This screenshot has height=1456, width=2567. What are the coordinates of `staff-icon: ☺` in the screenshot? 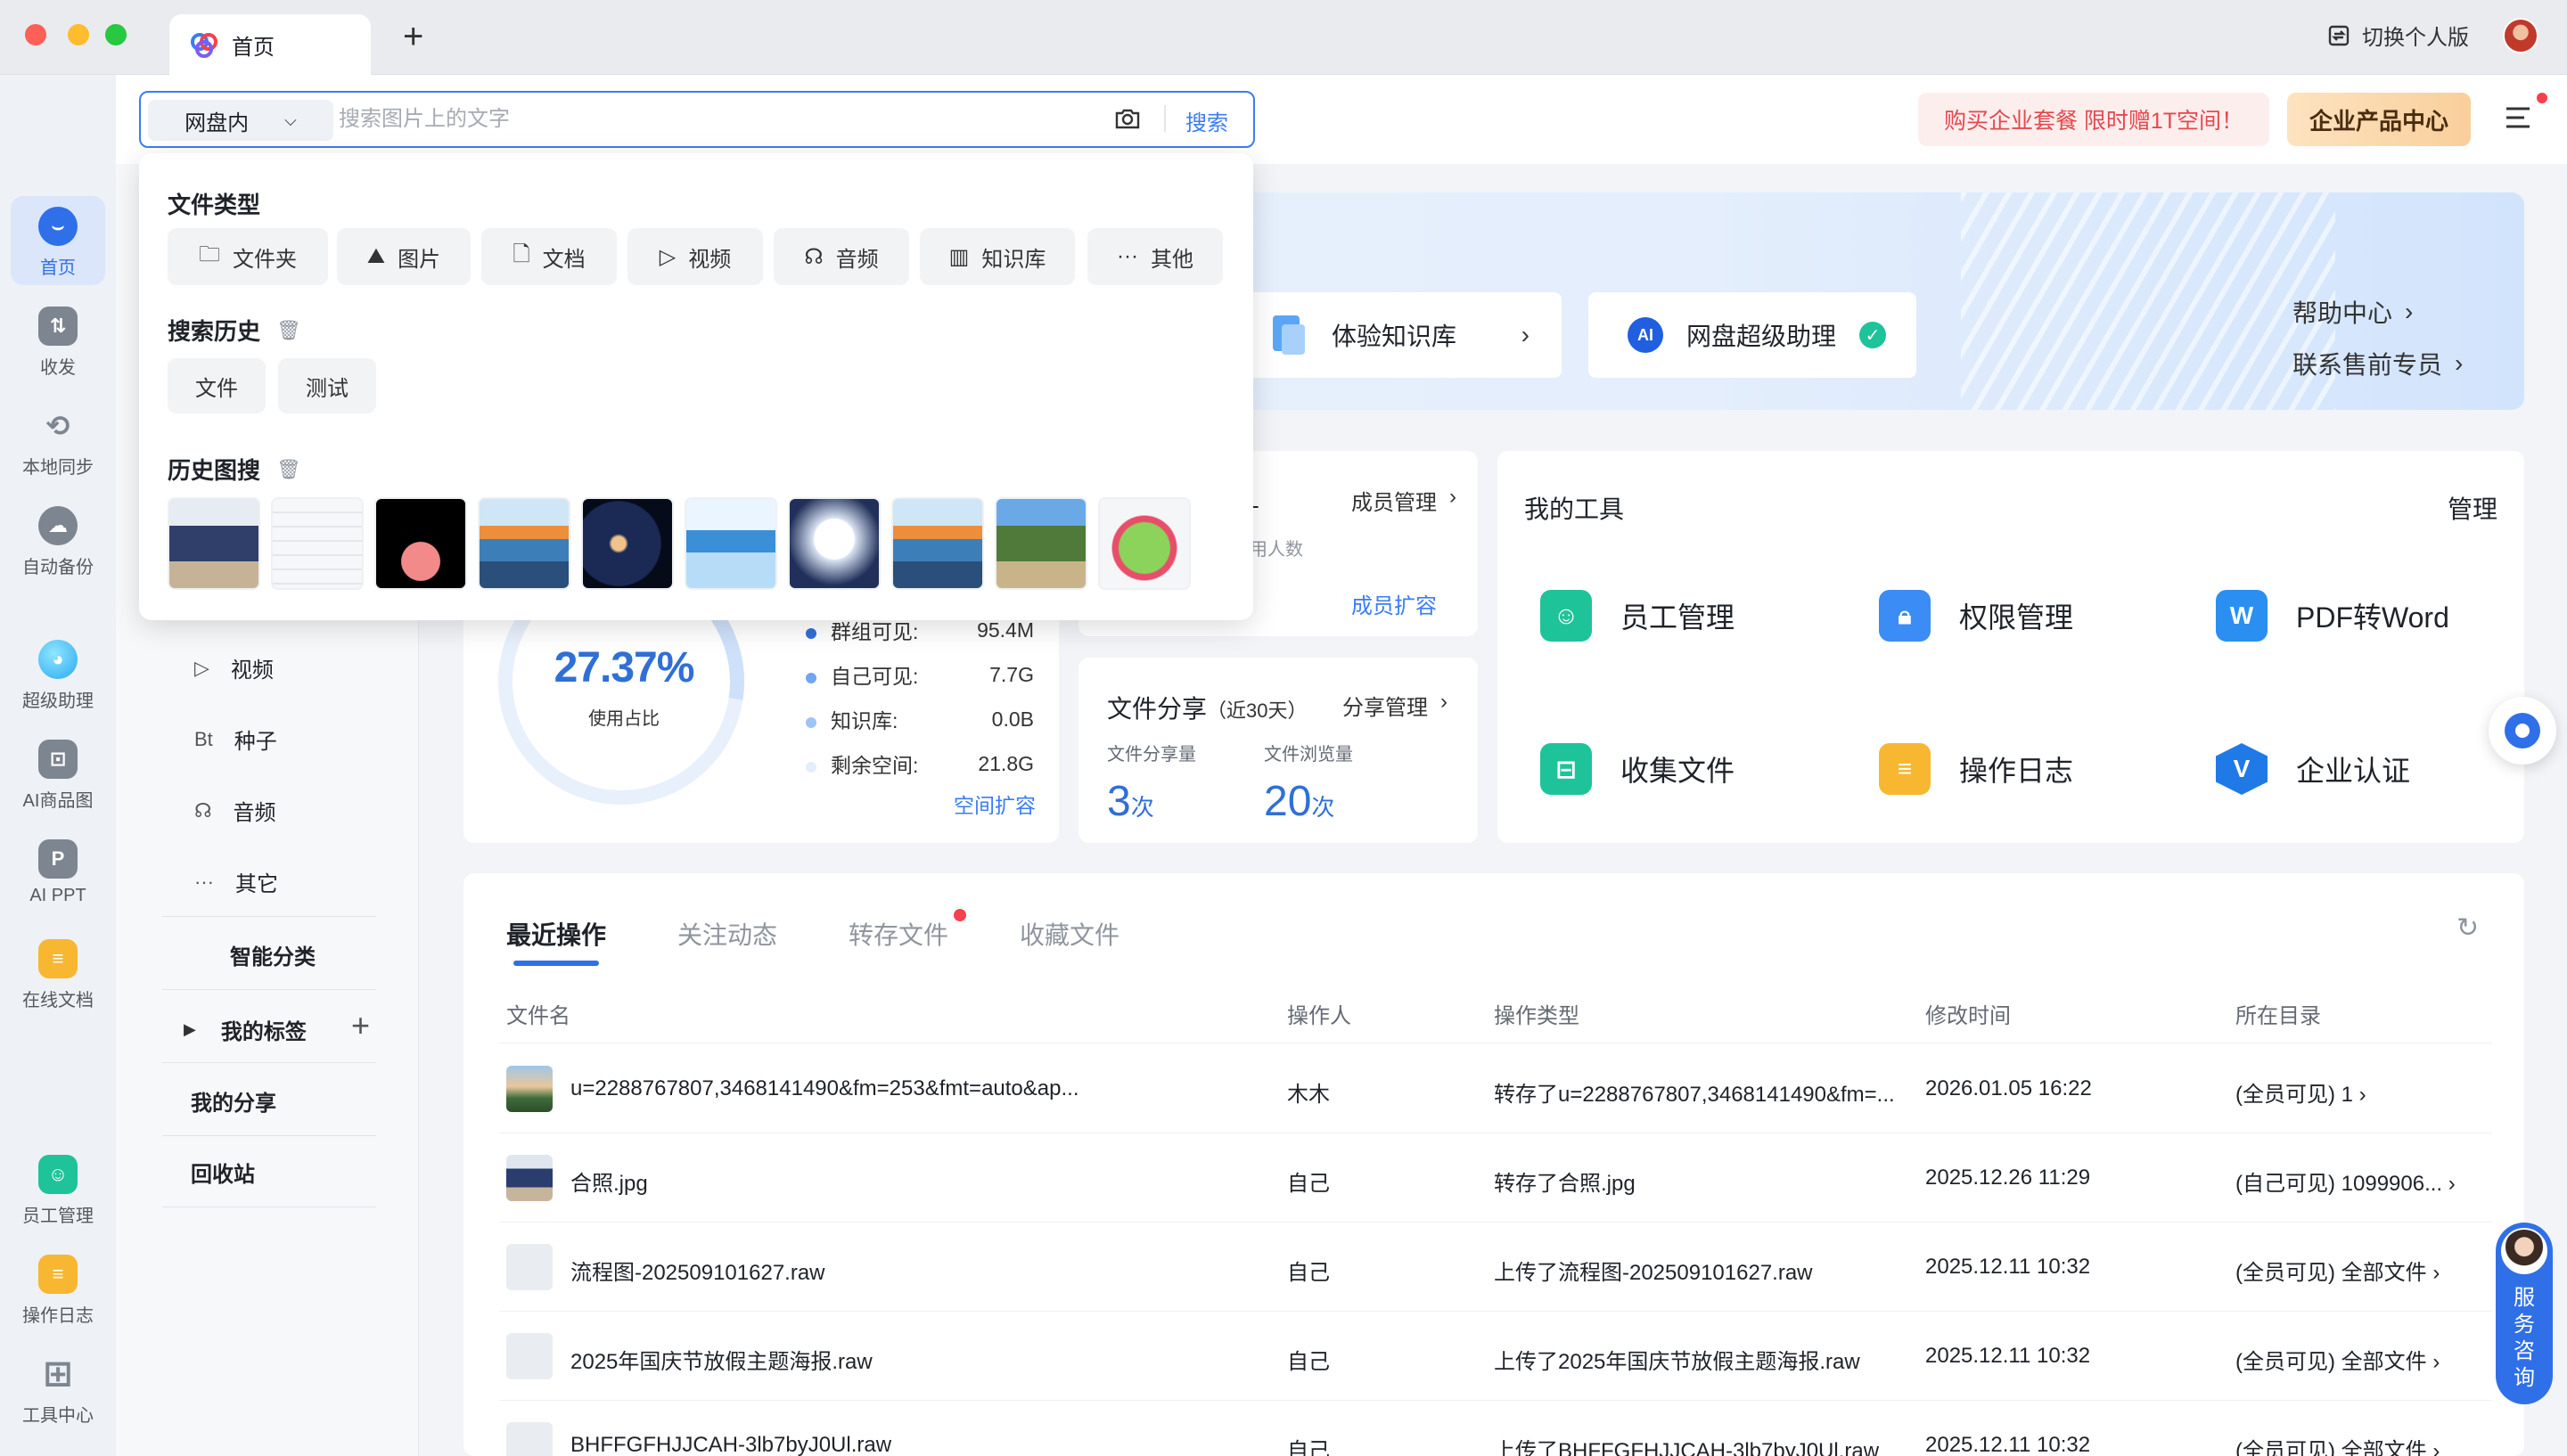 It's located at (58, 1175).